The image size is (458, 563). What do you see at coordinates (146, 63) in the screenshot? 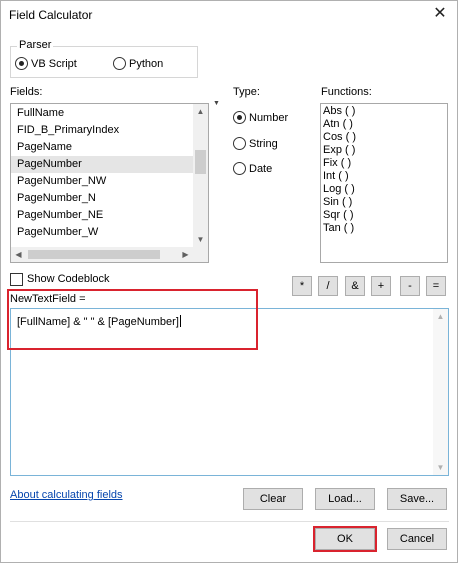
I see `parser-python-label: Python` at bounding box center [146, 63].